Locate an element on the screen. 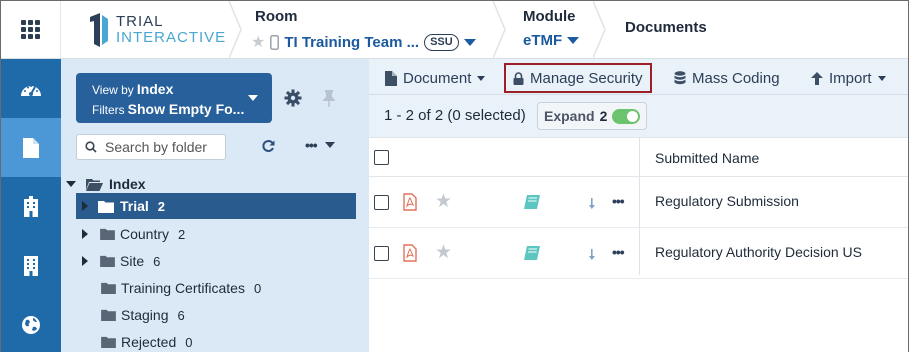 The image size is (909, 352). breadcrumb-documents: Documents is located at coordinates (685, 29).